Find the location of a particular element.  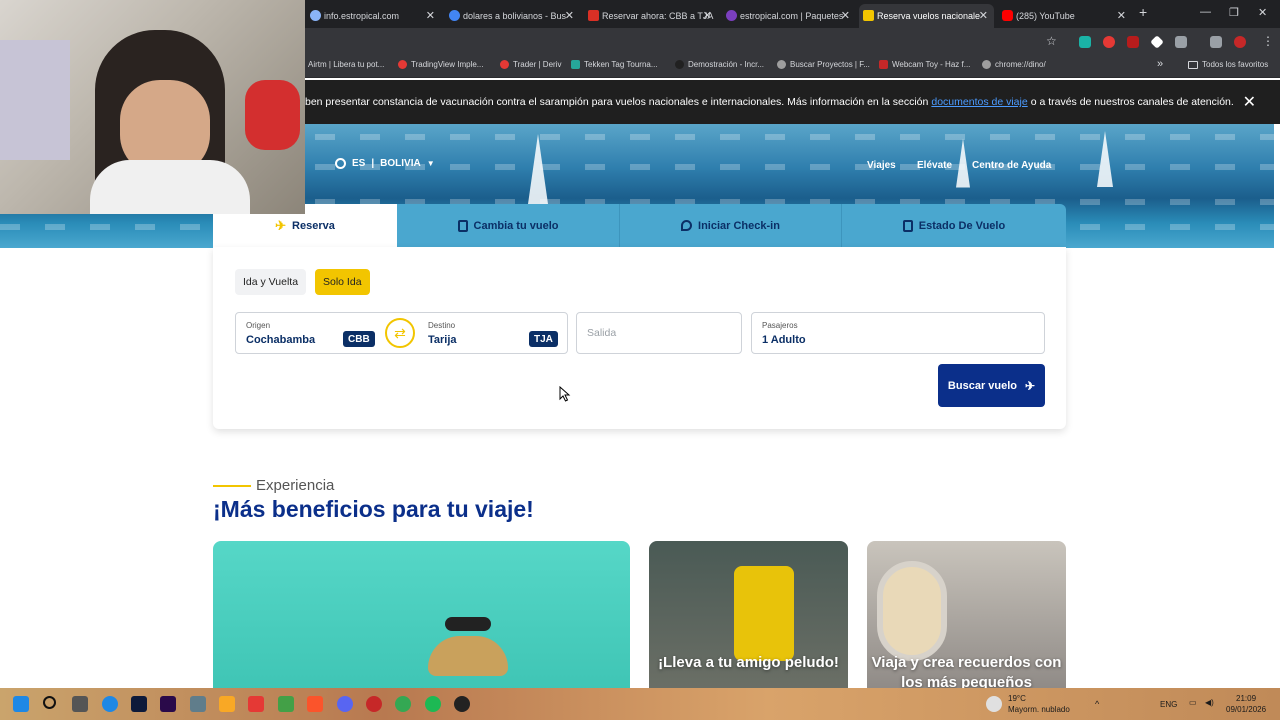

task-view-icon is located at coordinates (80, 704).